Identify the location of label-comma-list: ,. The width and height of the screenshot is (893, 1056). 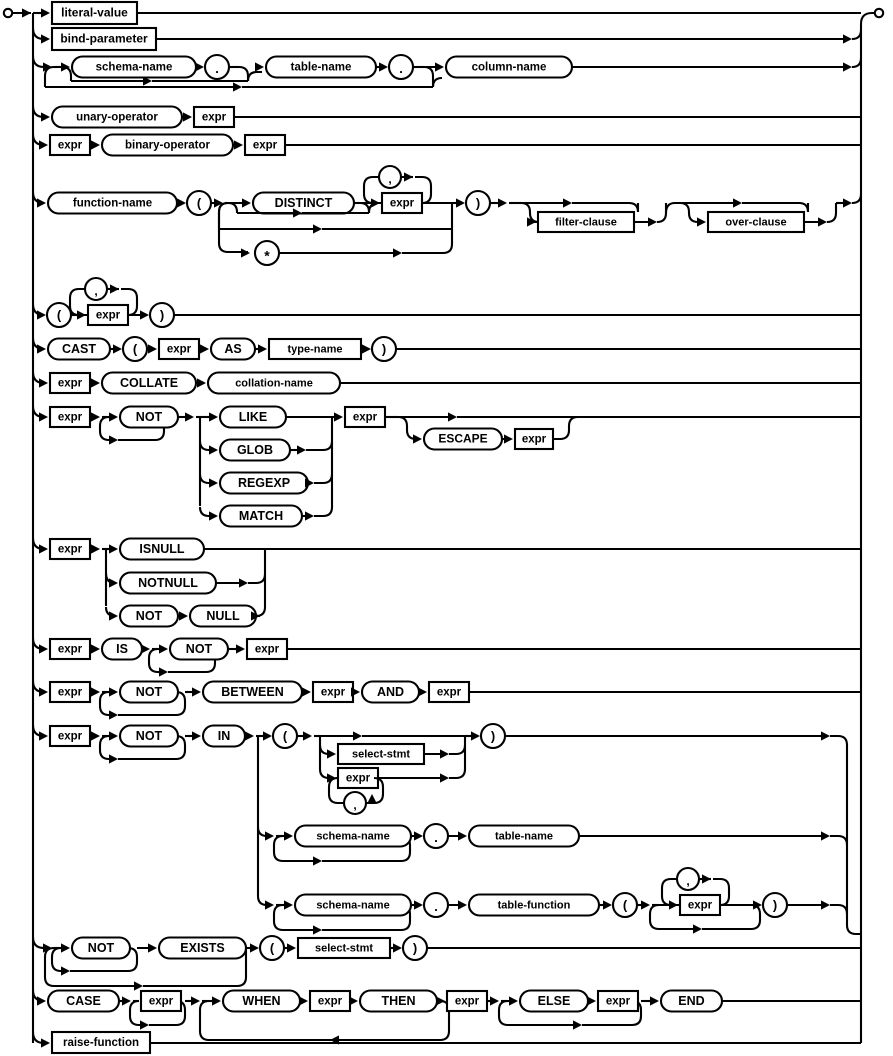
(95, 291).